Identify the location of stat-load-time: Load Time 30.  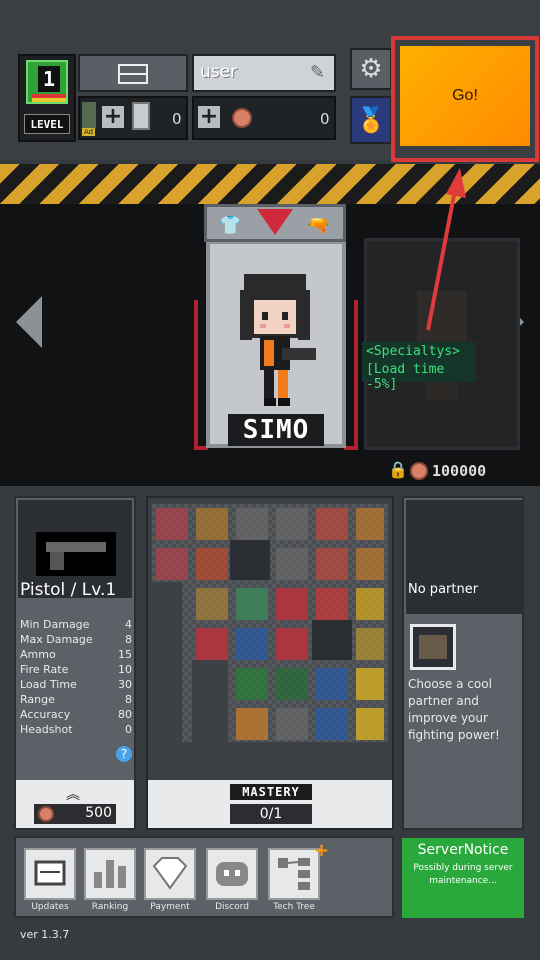
(76, 684).